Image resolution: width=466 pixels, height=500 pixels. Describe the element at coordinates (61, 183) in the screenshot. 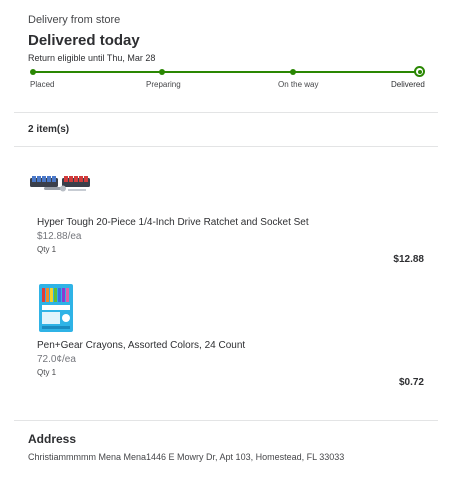

I see `socket-set-image` at that location.